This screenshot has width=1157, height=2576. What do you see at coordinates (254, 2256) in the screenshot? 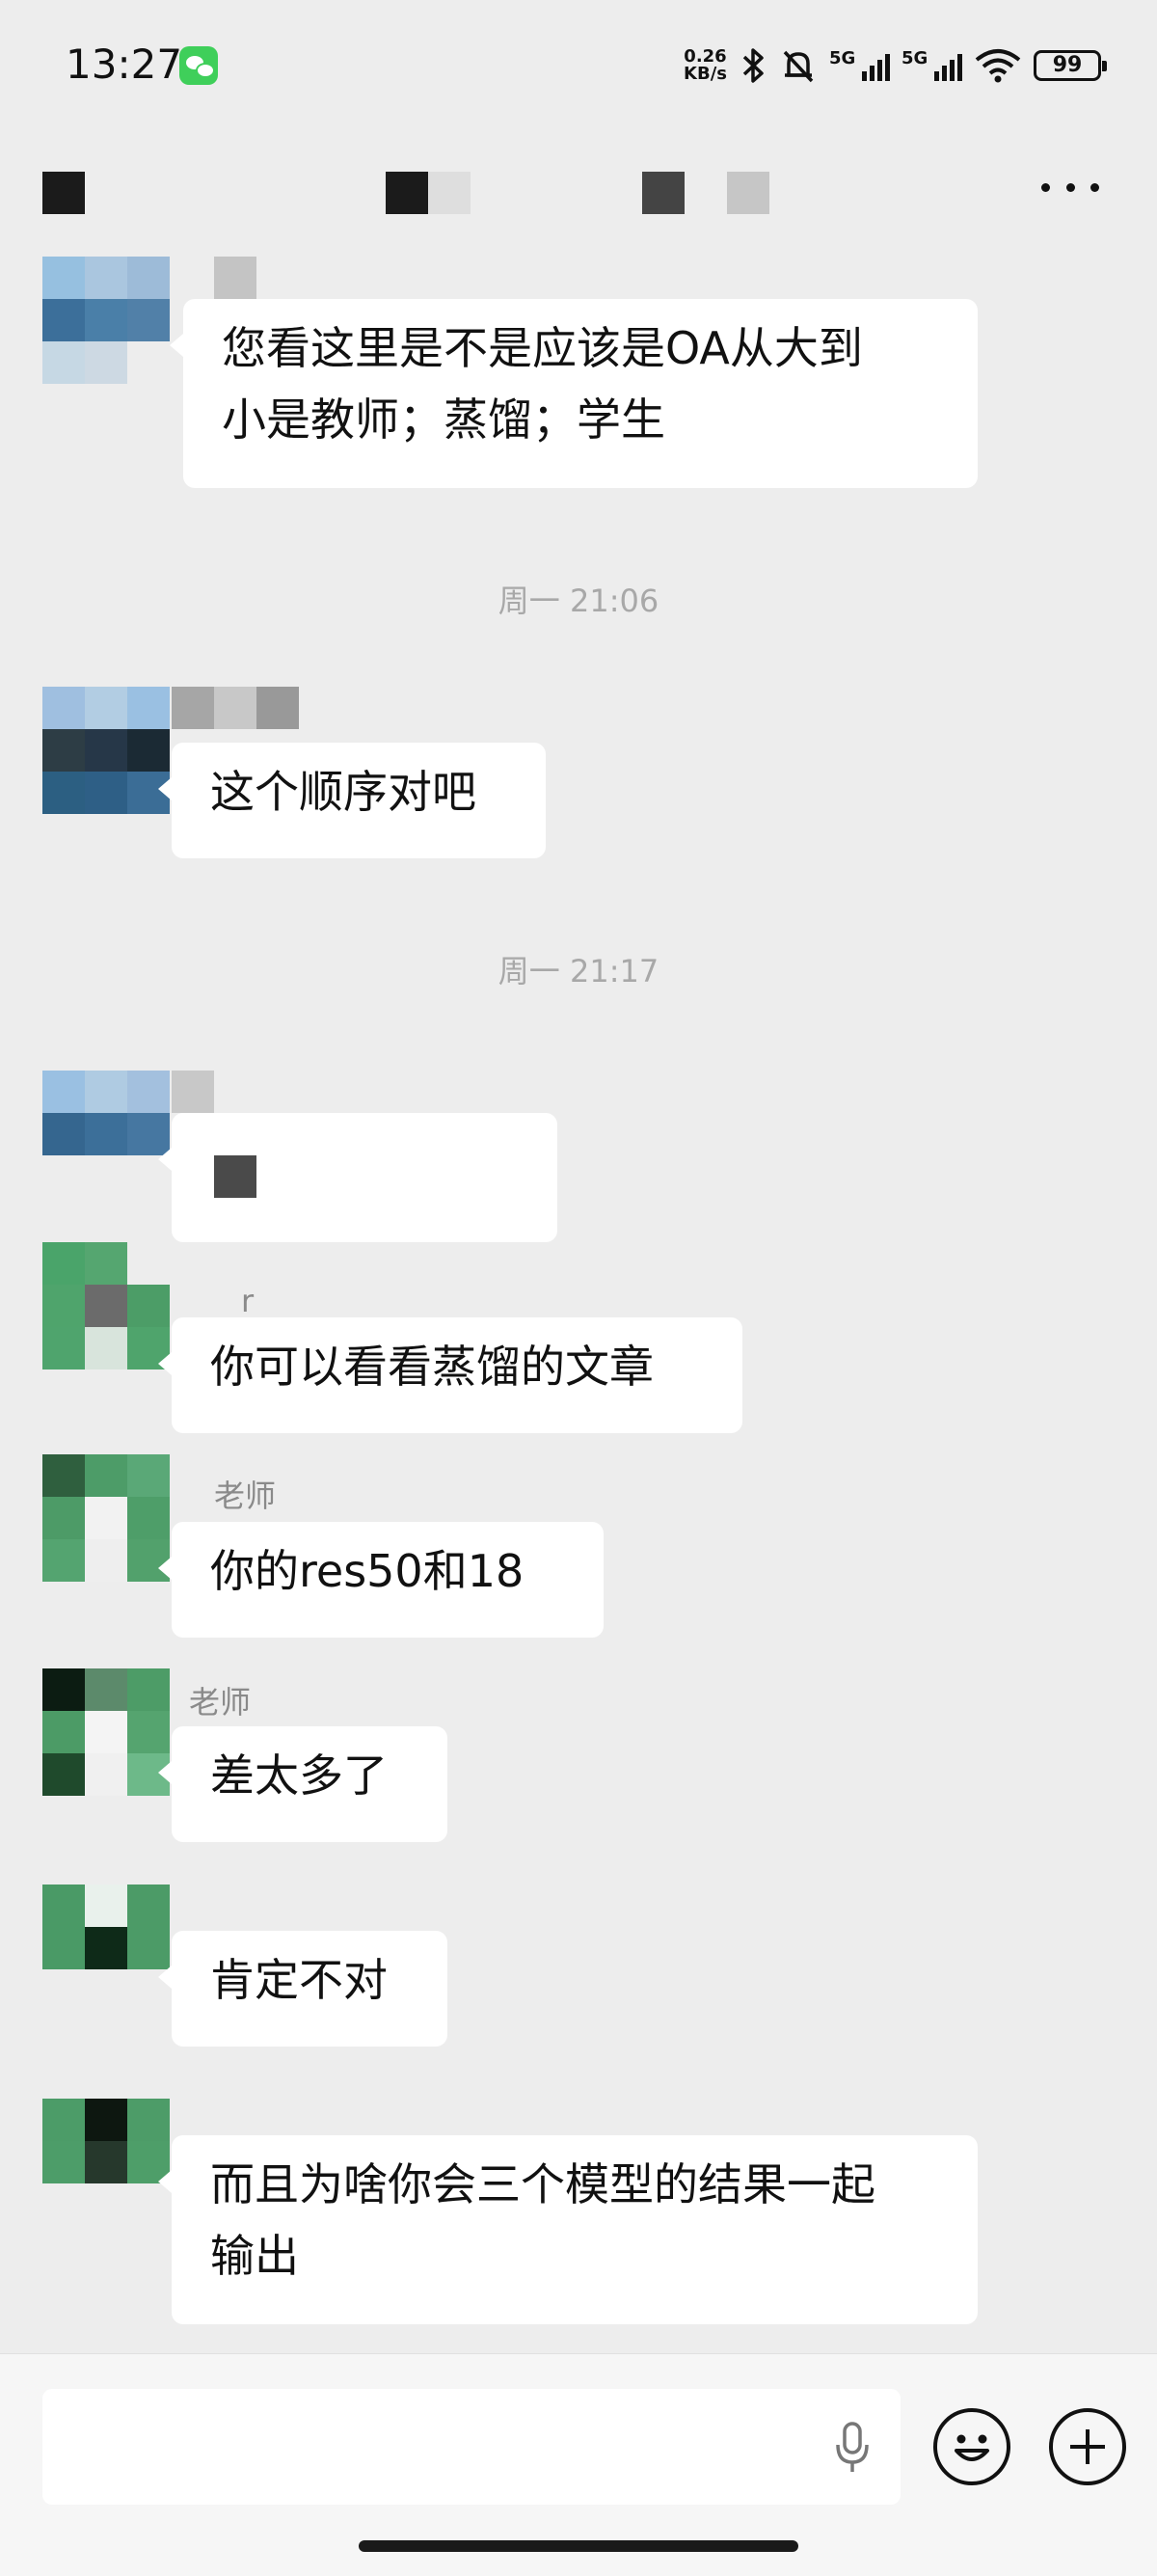
I see `message-text-line: 输出` at bounding box center [254, 2256].